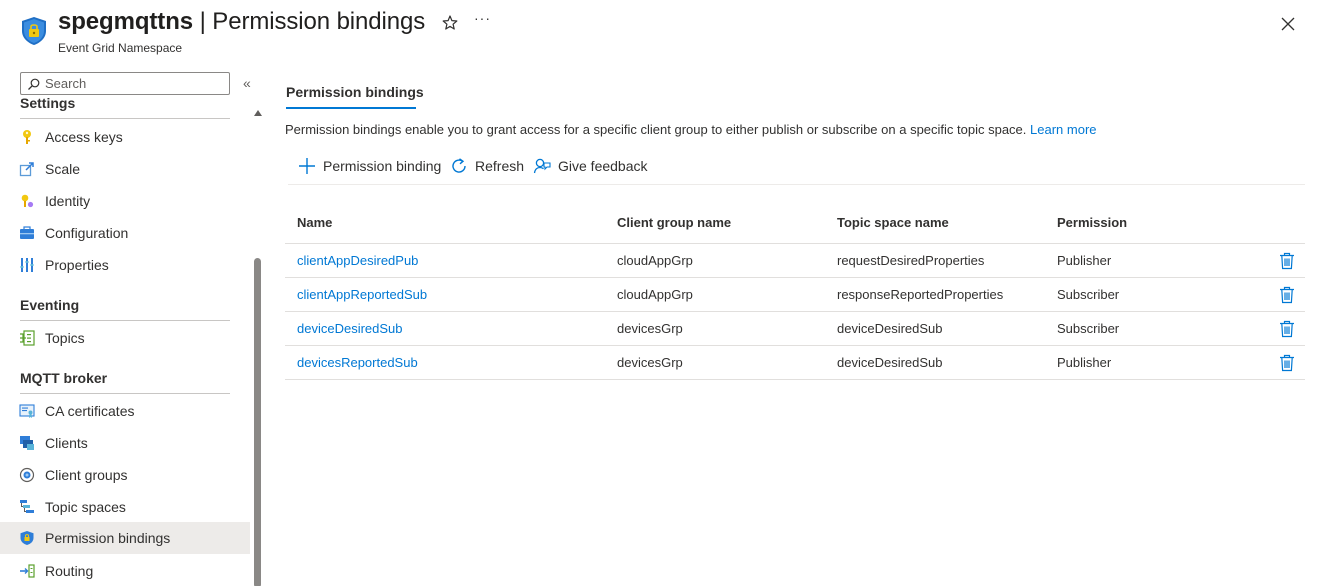  What do you see at coordinates (27, 475) in the screenshot?
I see `client-groups-icon` at bounding box center [27, 475].